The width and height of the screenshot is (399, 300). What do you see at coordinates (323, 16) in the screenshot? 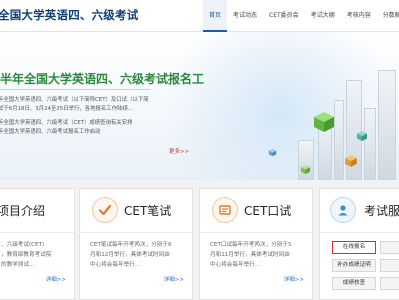
I see `nav-syllabus: 考试大纲` at bounding box center [323, 16].